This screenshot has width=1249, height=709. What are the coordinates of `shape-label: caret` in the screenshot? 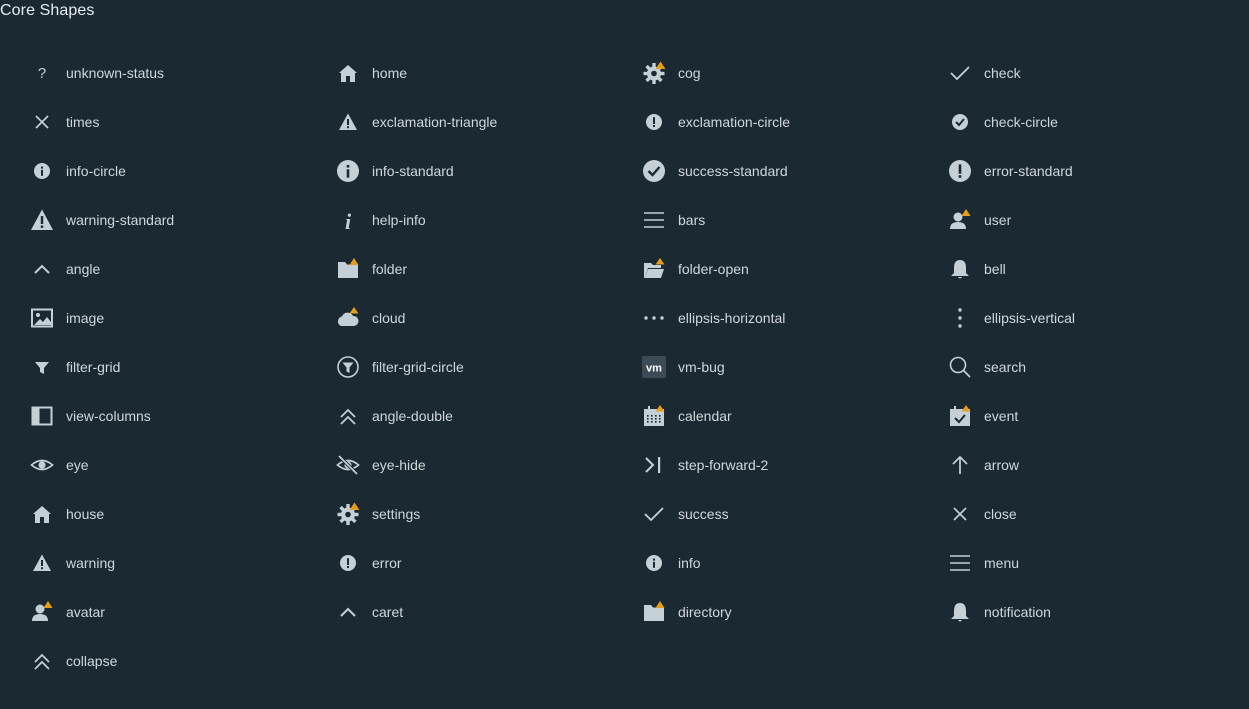 It's located at (388, 611).